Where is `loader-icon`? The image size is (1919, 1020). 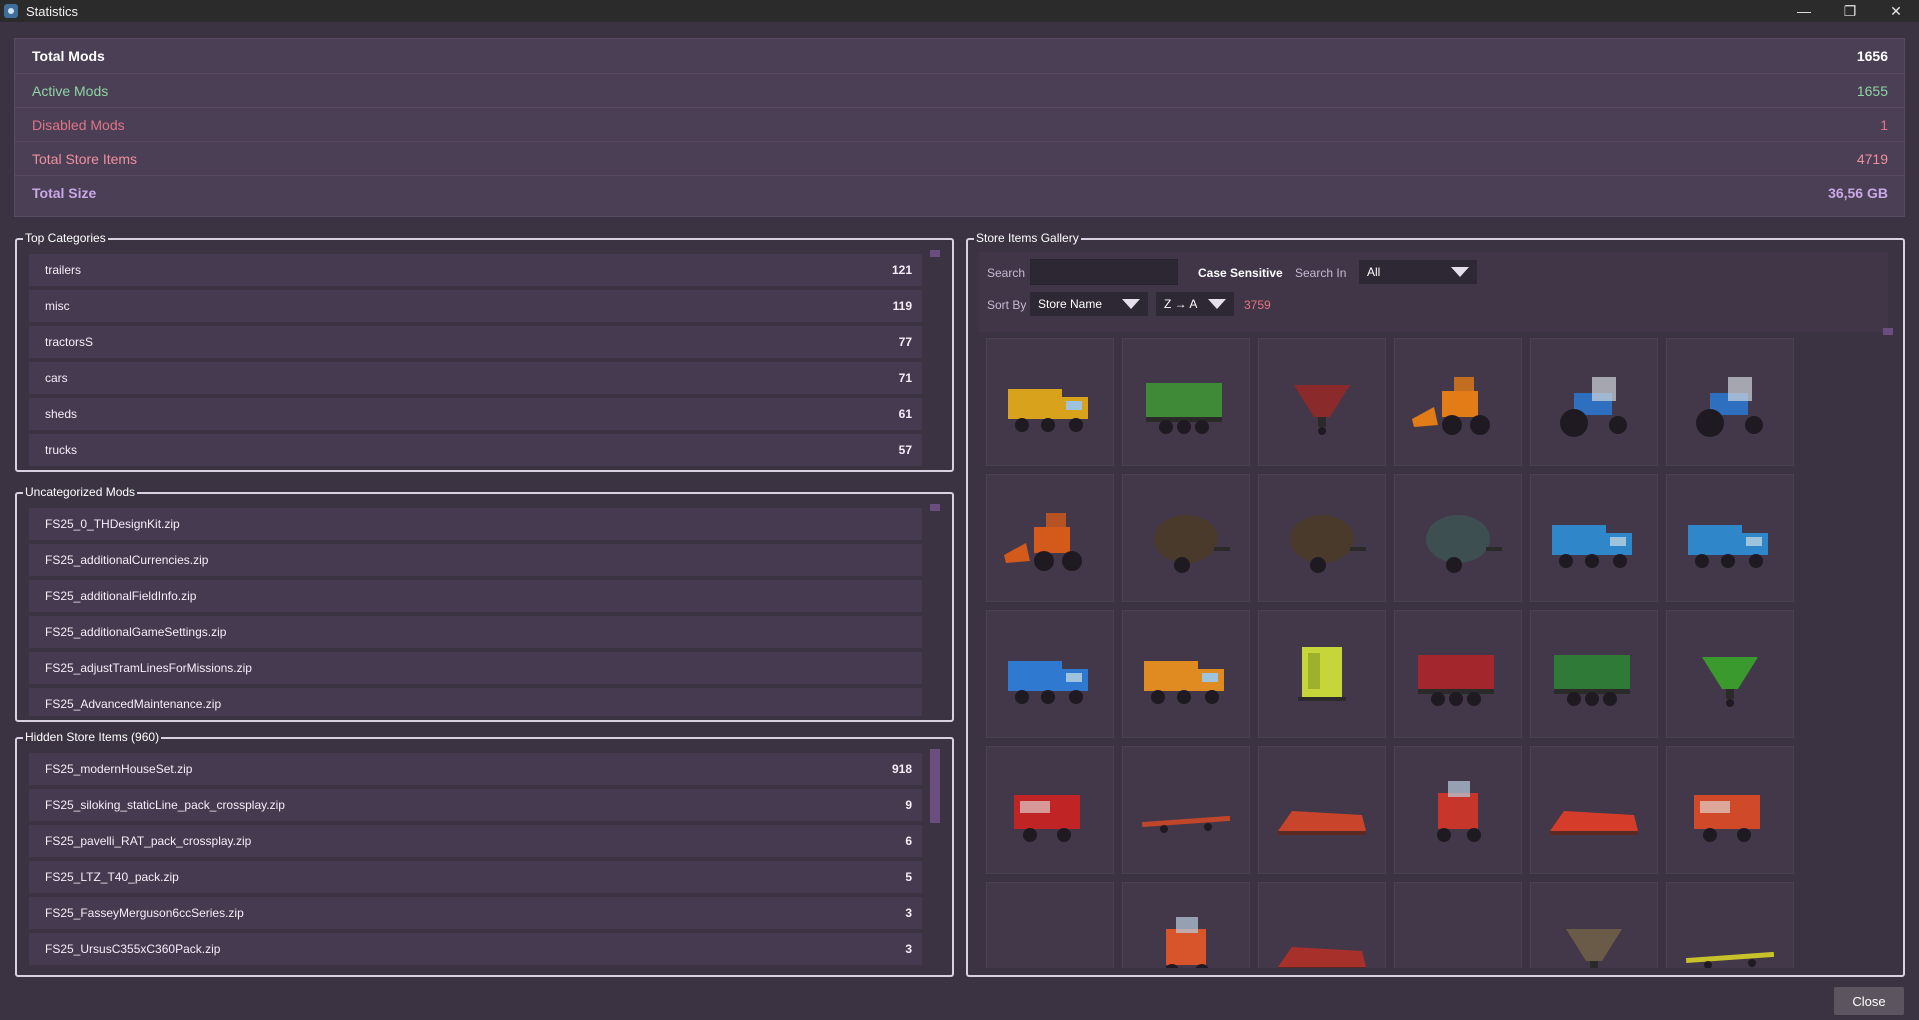 loader-icon is located at coordinates (1043, 542).